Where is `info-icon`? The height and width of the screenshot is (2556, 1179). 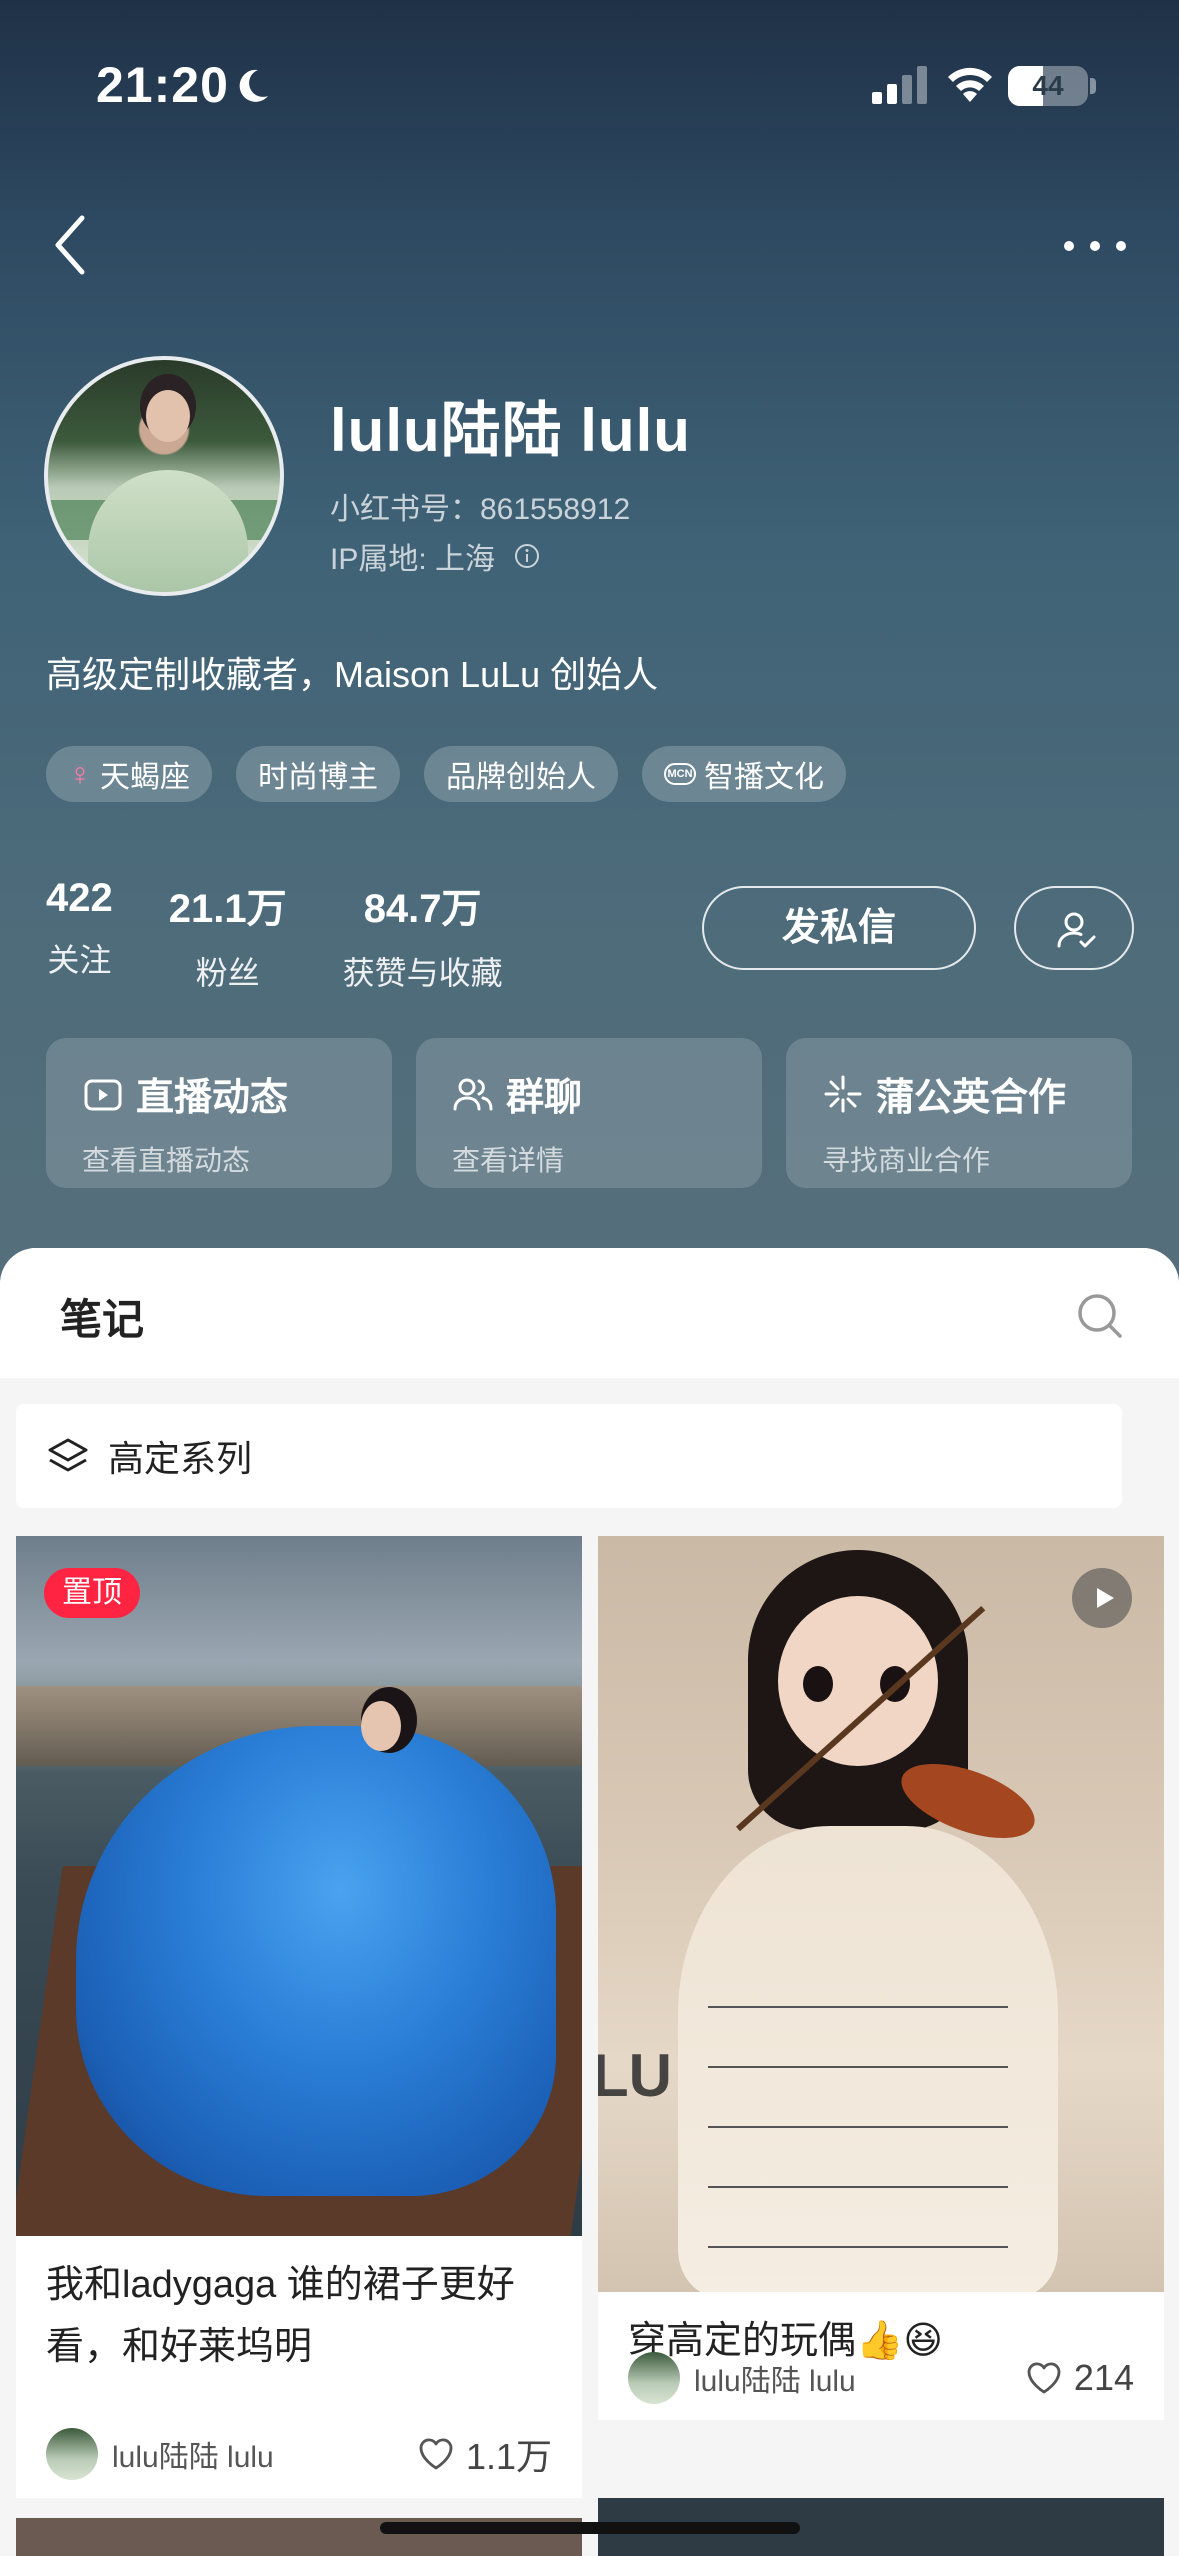 info-icon is located at coordinates (527, 556).